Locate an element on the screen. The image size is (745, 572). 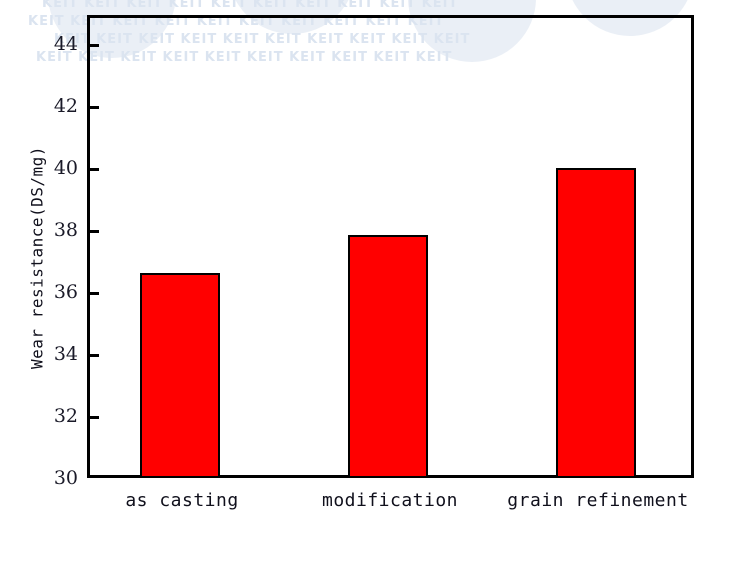
bar-grain-refinement is located at coordinates (596, 323).